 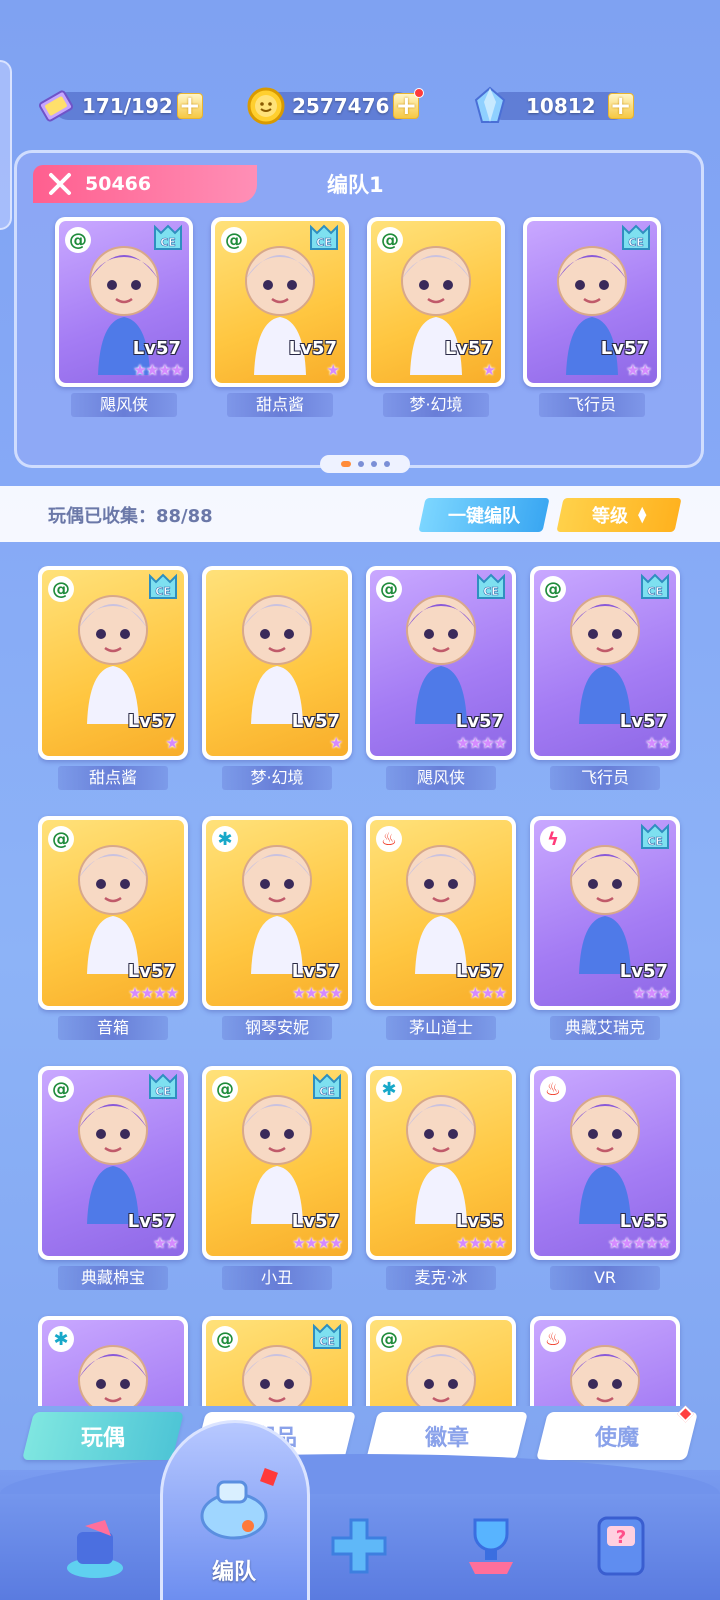 I want to click on doll-card: ♨ Lv55 ★★★★★ VR, so click(x=605, y=1178).